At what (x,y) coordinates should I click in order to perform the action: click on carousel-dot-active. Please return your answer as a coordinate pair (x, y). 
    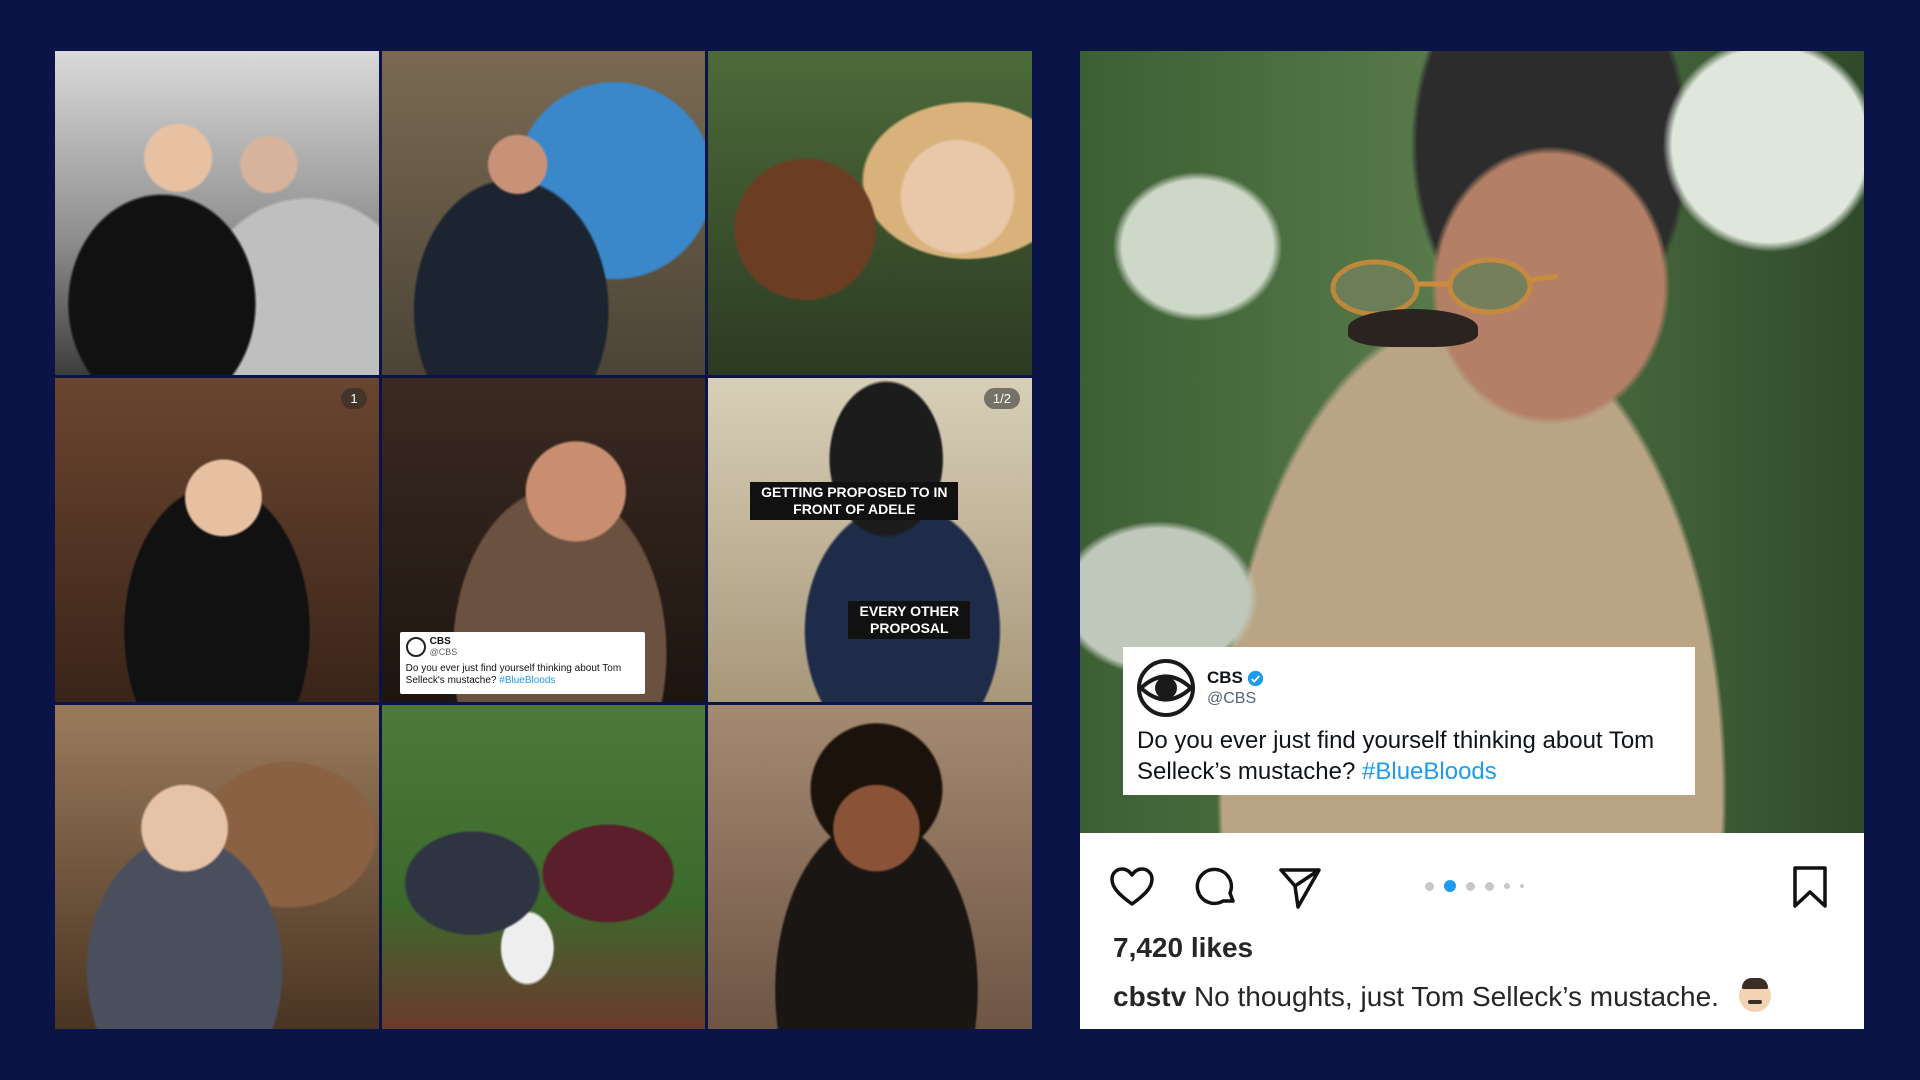
    Looking at the image, I should click on (1450, 886).